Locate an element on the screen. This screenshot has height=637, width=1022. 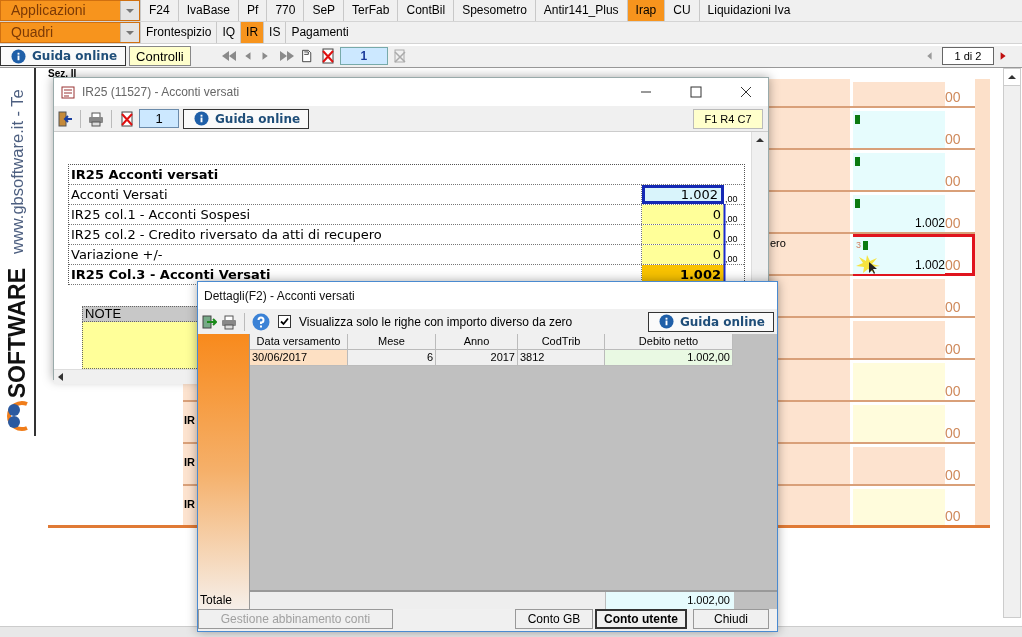
app-tab: Irap is located at coordinates (645, 10).